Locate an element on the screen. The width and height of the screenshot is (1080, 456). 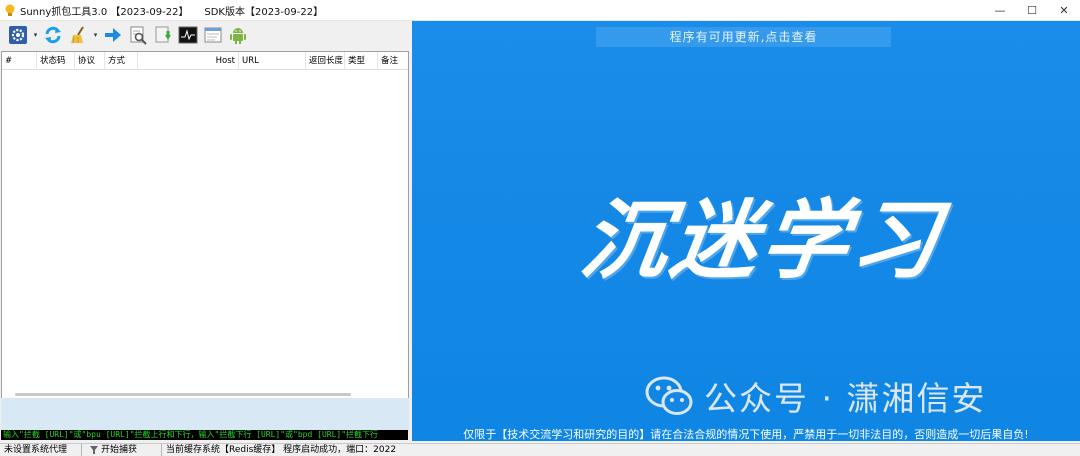
col-index: # is located at coordinates (19, 61).